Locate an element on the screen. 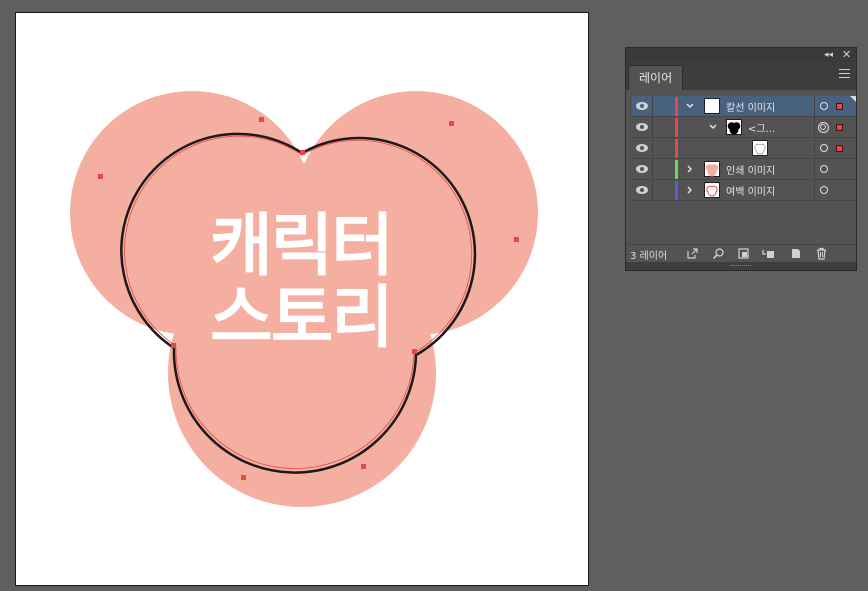 The image size is (868, 591). corner-indicator is located at coordinates (853, 99).